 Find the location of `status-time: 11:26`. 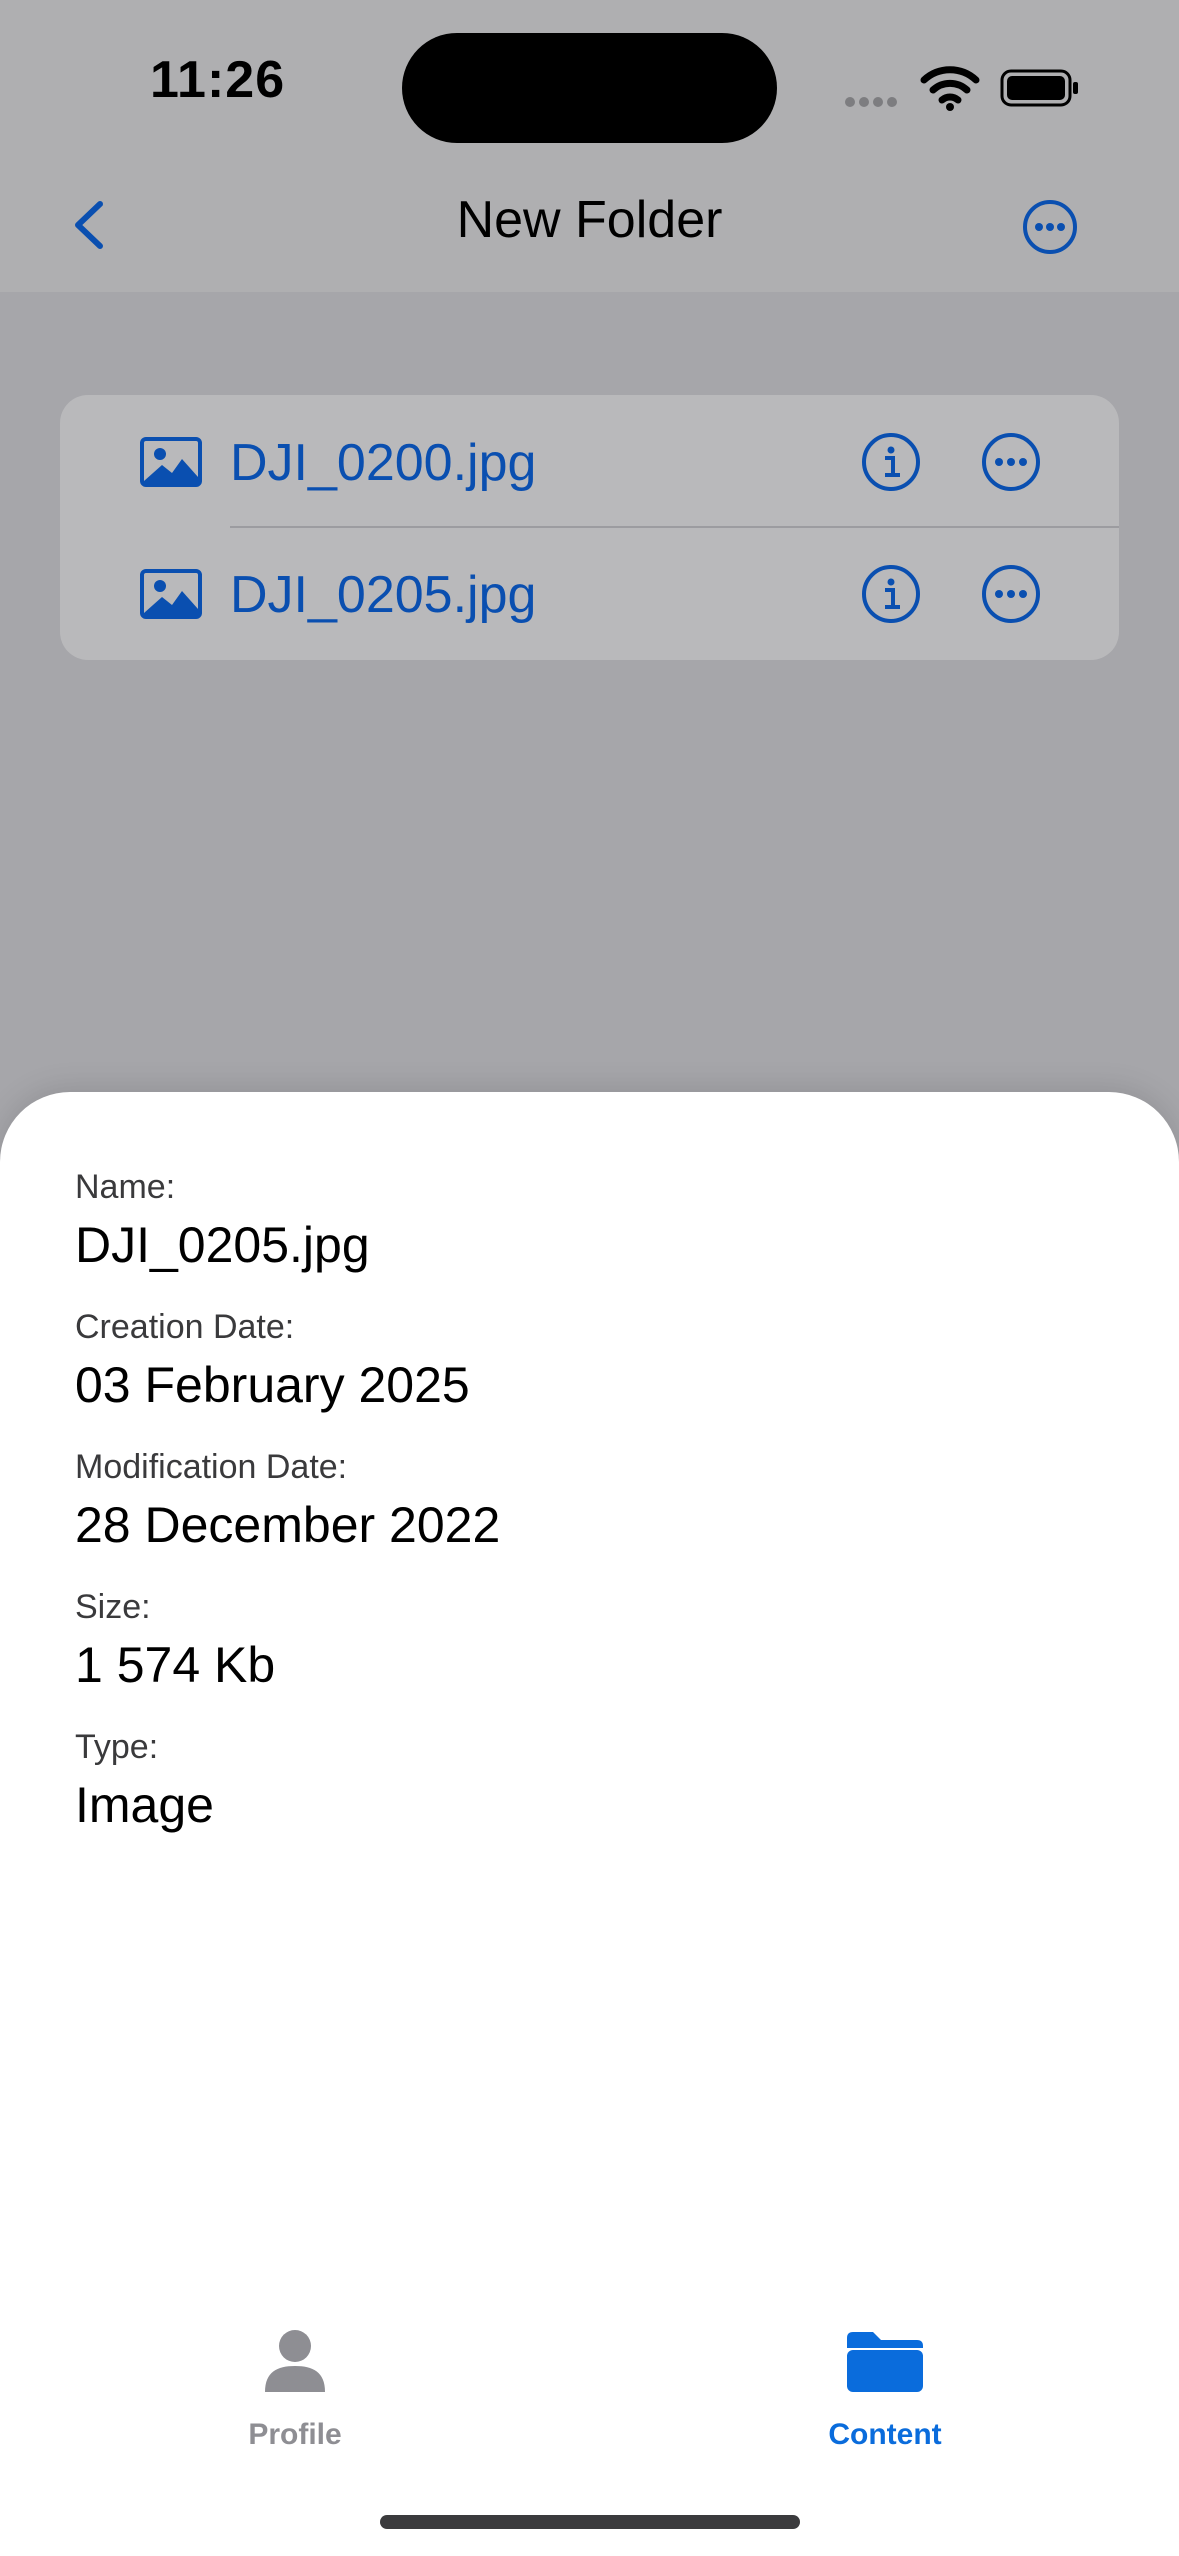

status-time: 11:26 is located at coordinates (218, 80).